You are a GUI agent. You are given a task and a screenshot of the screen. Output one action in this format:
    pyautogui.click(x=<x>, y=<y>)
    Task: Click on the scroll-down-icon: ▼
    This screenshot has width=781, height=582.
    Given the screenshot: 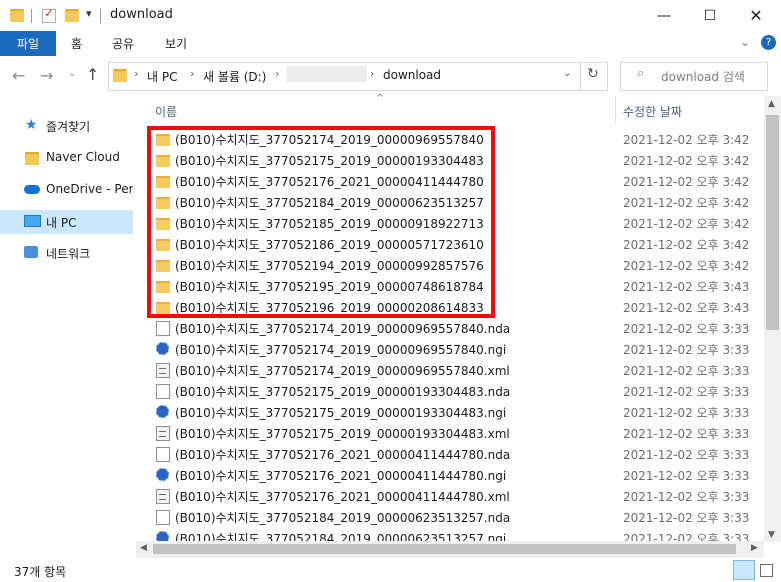 What is the action you would take?
    pyautogui.click(x=771, y=535)
    